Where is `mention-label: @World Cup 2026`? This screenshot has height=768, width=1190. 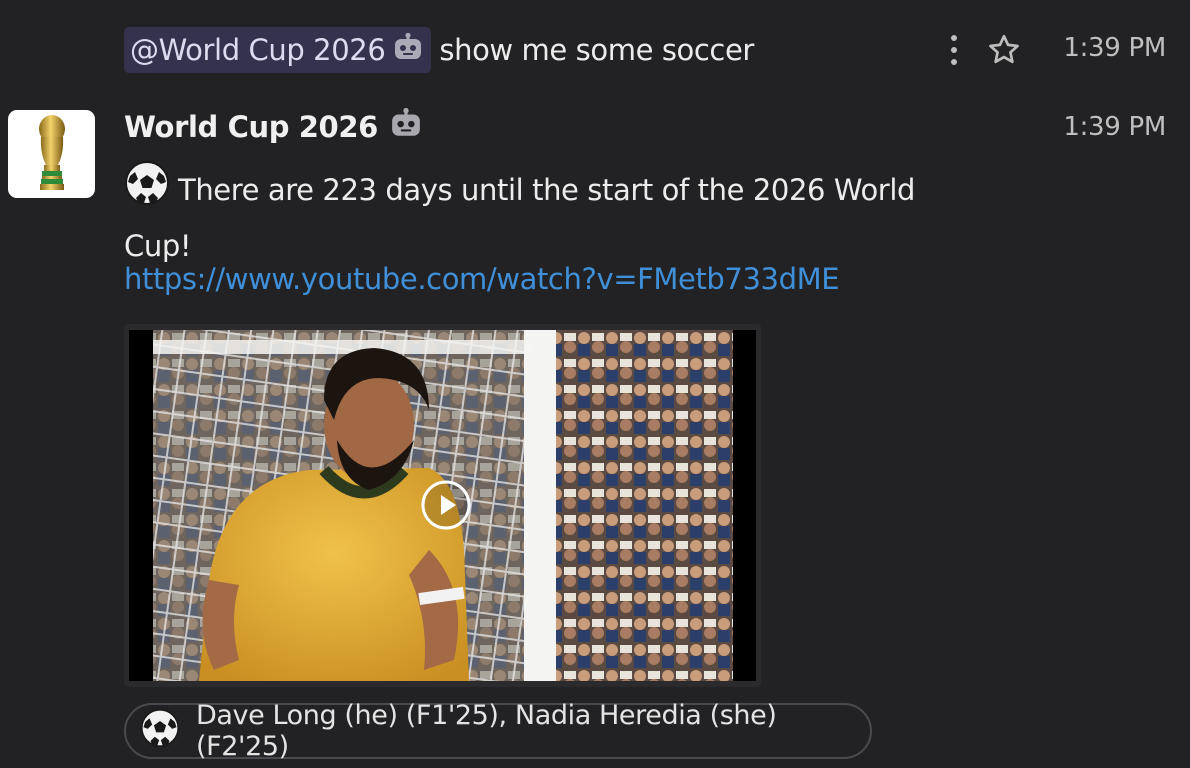 mention-label: @World Cup 2026 is located at coordinates (258, 50).